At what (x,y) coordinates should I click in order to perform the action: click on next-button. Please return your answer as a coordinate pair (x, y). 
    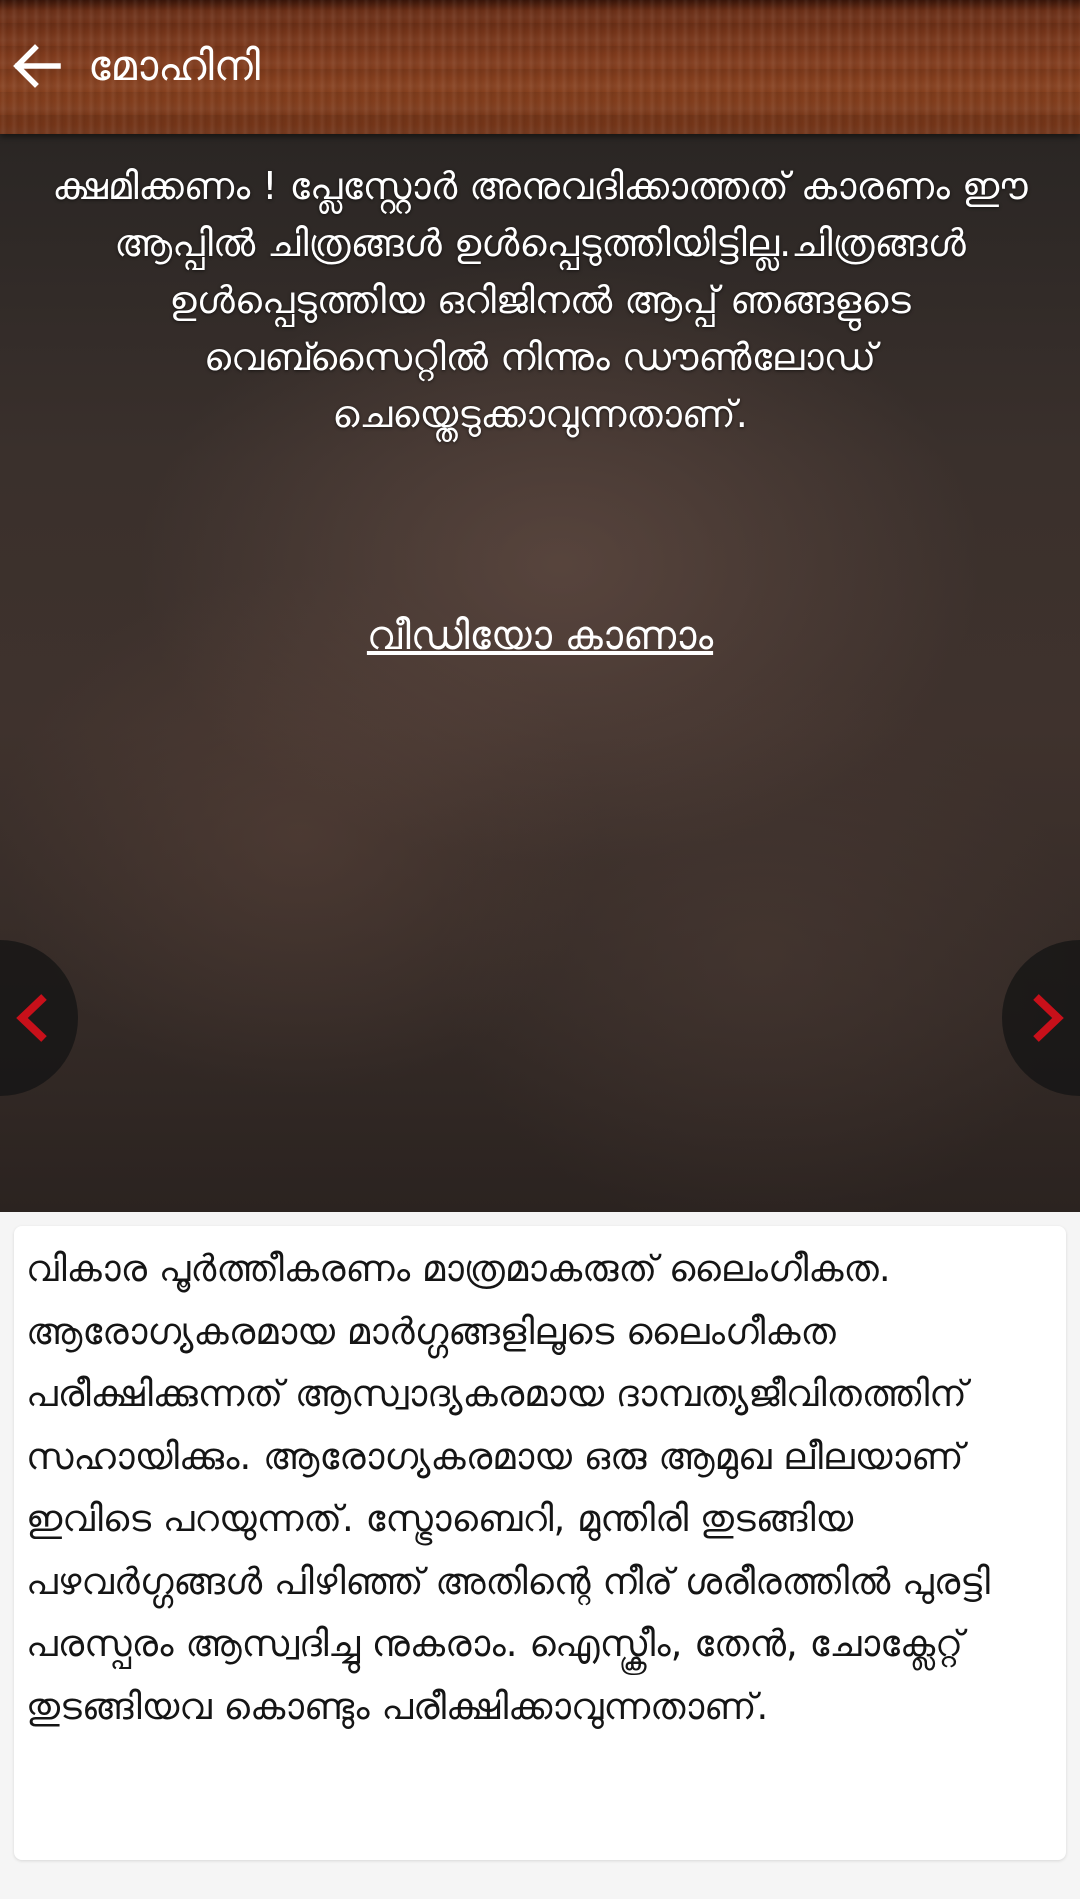
    Looking at the image, I should click on (1041, 1018).